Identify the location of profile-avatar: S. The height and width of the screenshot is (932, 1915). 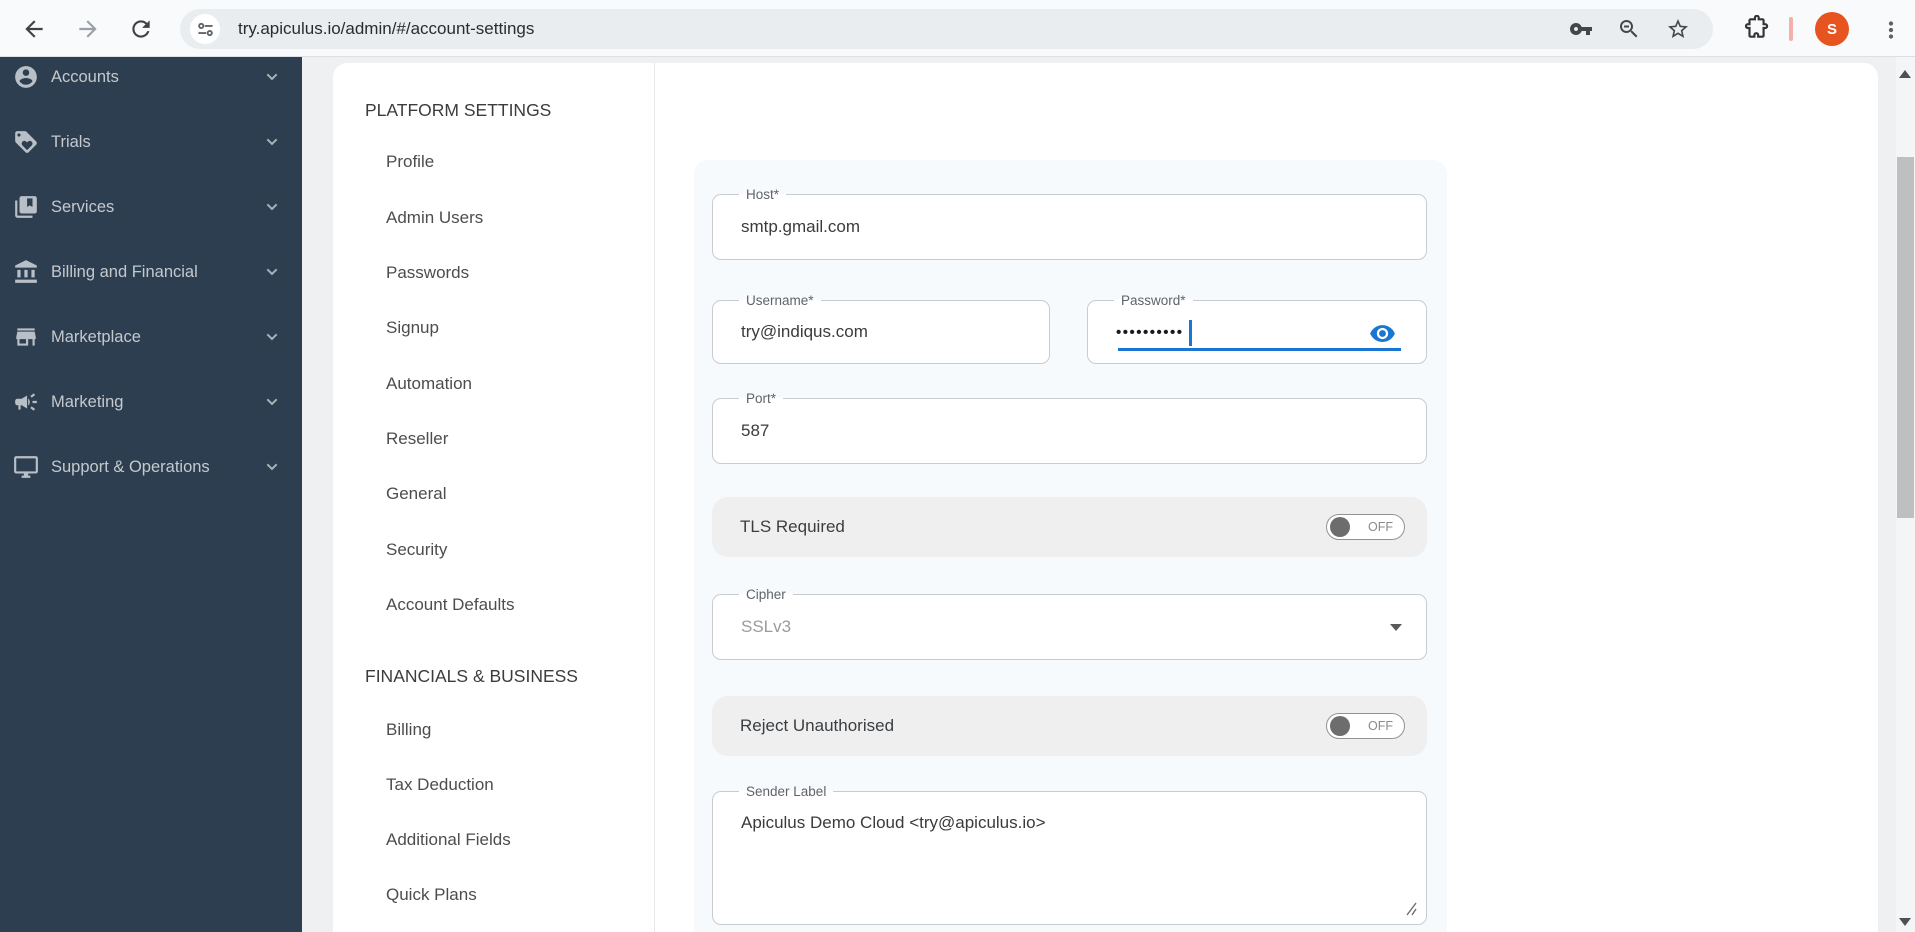
(1832, 29).